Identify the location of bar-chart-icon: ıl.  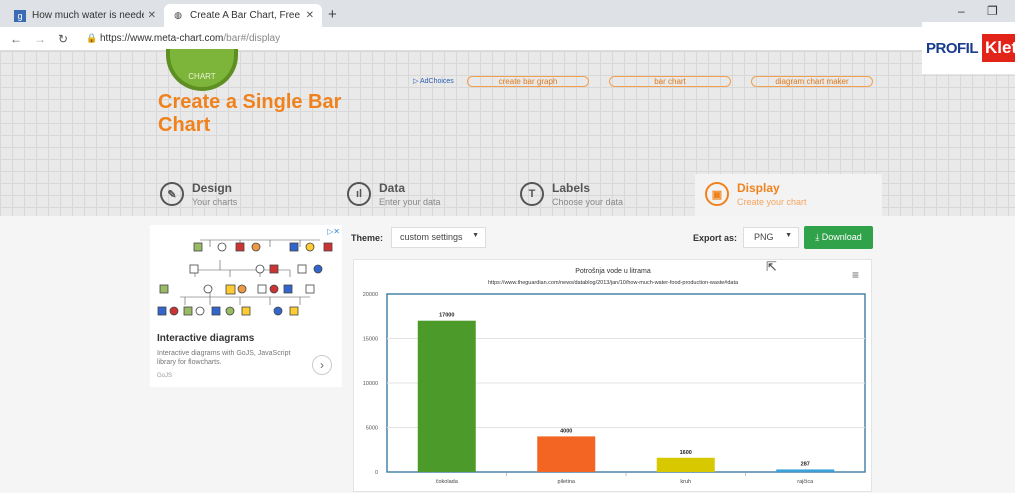
(359, 194).